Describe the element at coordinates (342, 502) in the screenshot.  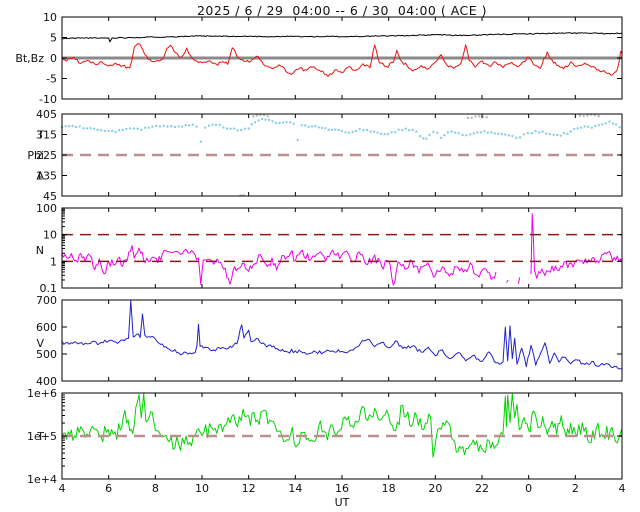
I see `x-axis-title: UT` at that location.